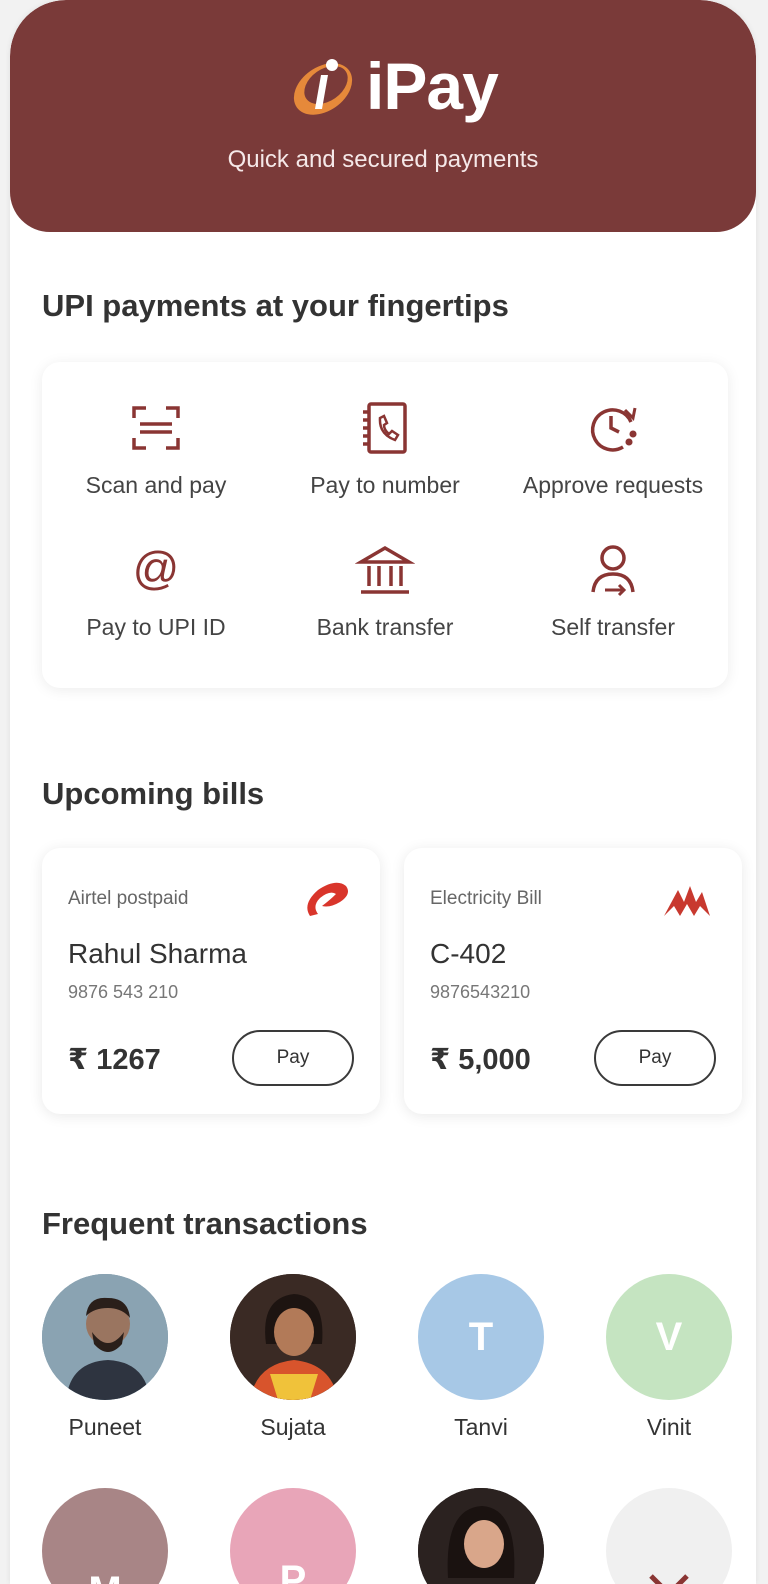 This screenshot has width=768, height=1584. Describe the element at coordinates (385, 627) in the screenshot. I see `action-label: Bank transfer` at that location.